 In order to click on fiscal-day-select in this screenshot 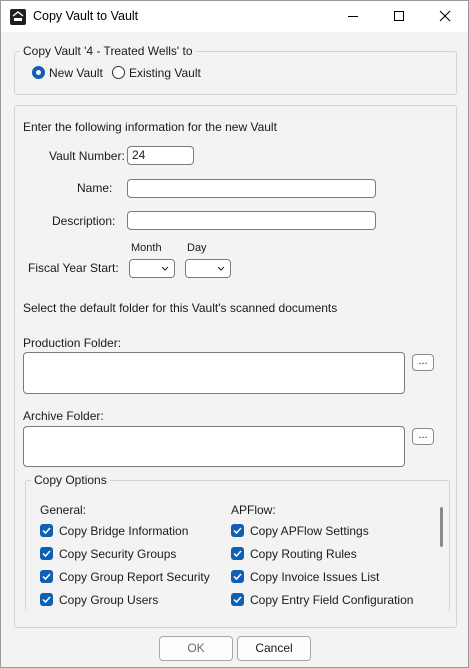, I will do `click(208, 268)`.